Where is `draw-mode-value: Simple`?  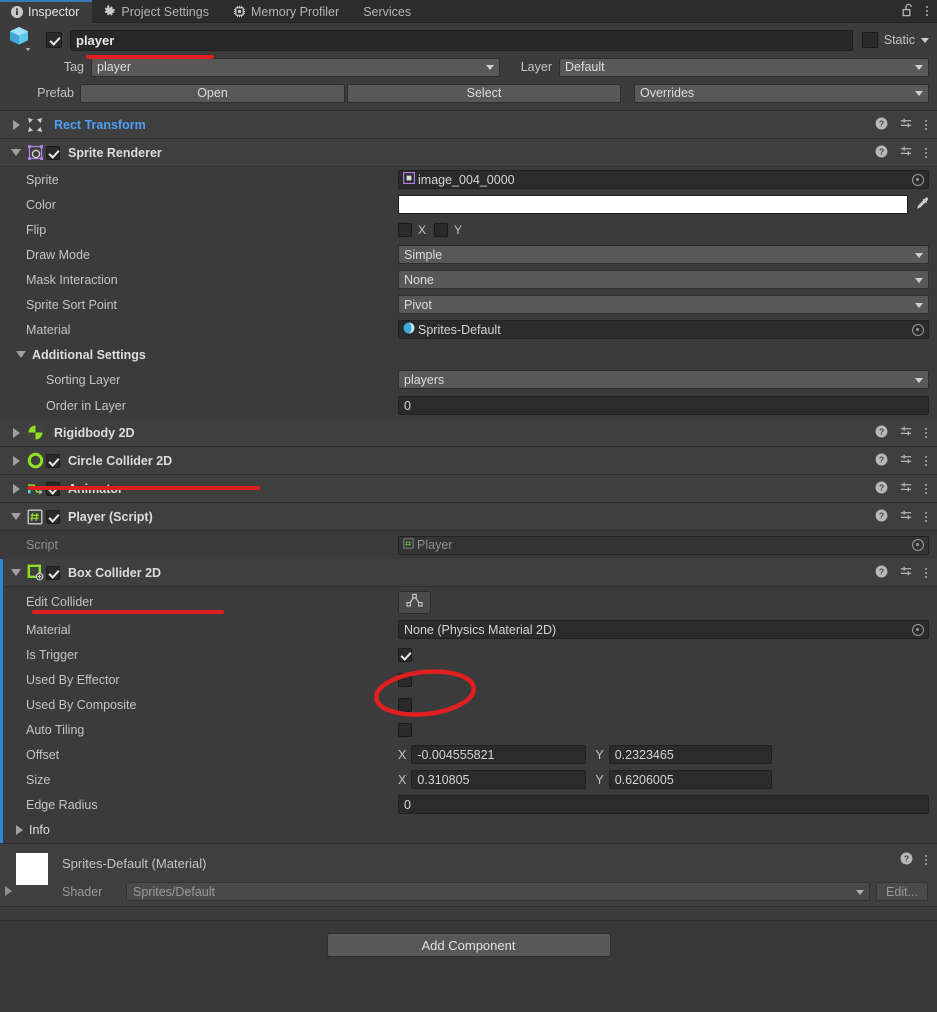 draw-mode-value: Simple is located at coordinates (423, 254).